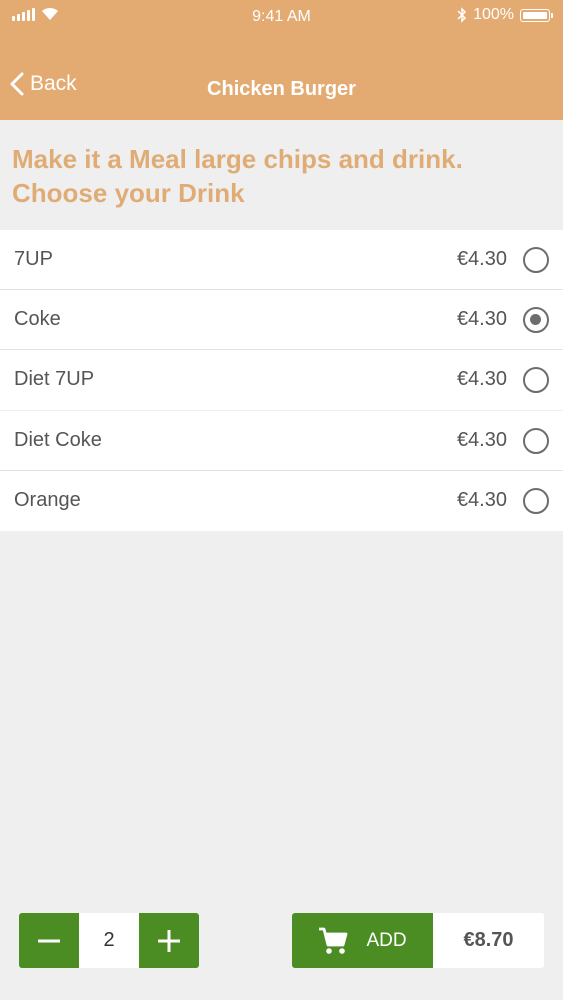 The width and height of the screenshot is (563, 1000). What do you see at coordinates (493, 14) in the screenshot?
I see `battery-percent: 100%` at bounding box center [493, 14].